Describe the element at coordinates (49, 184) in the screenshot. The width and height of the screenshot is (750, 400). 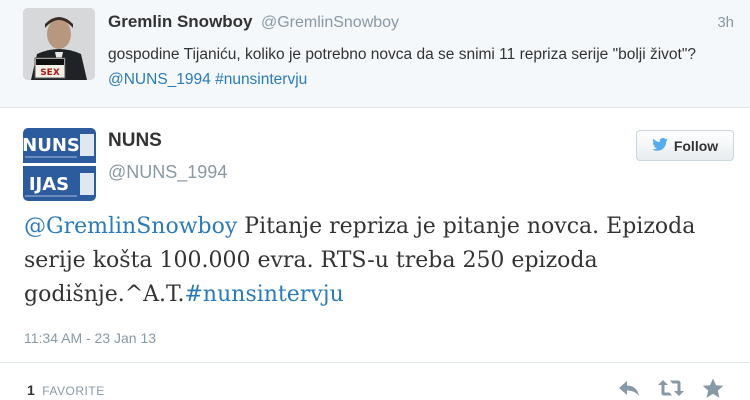
I see `ijas-logo-text: IJAS` at that location.